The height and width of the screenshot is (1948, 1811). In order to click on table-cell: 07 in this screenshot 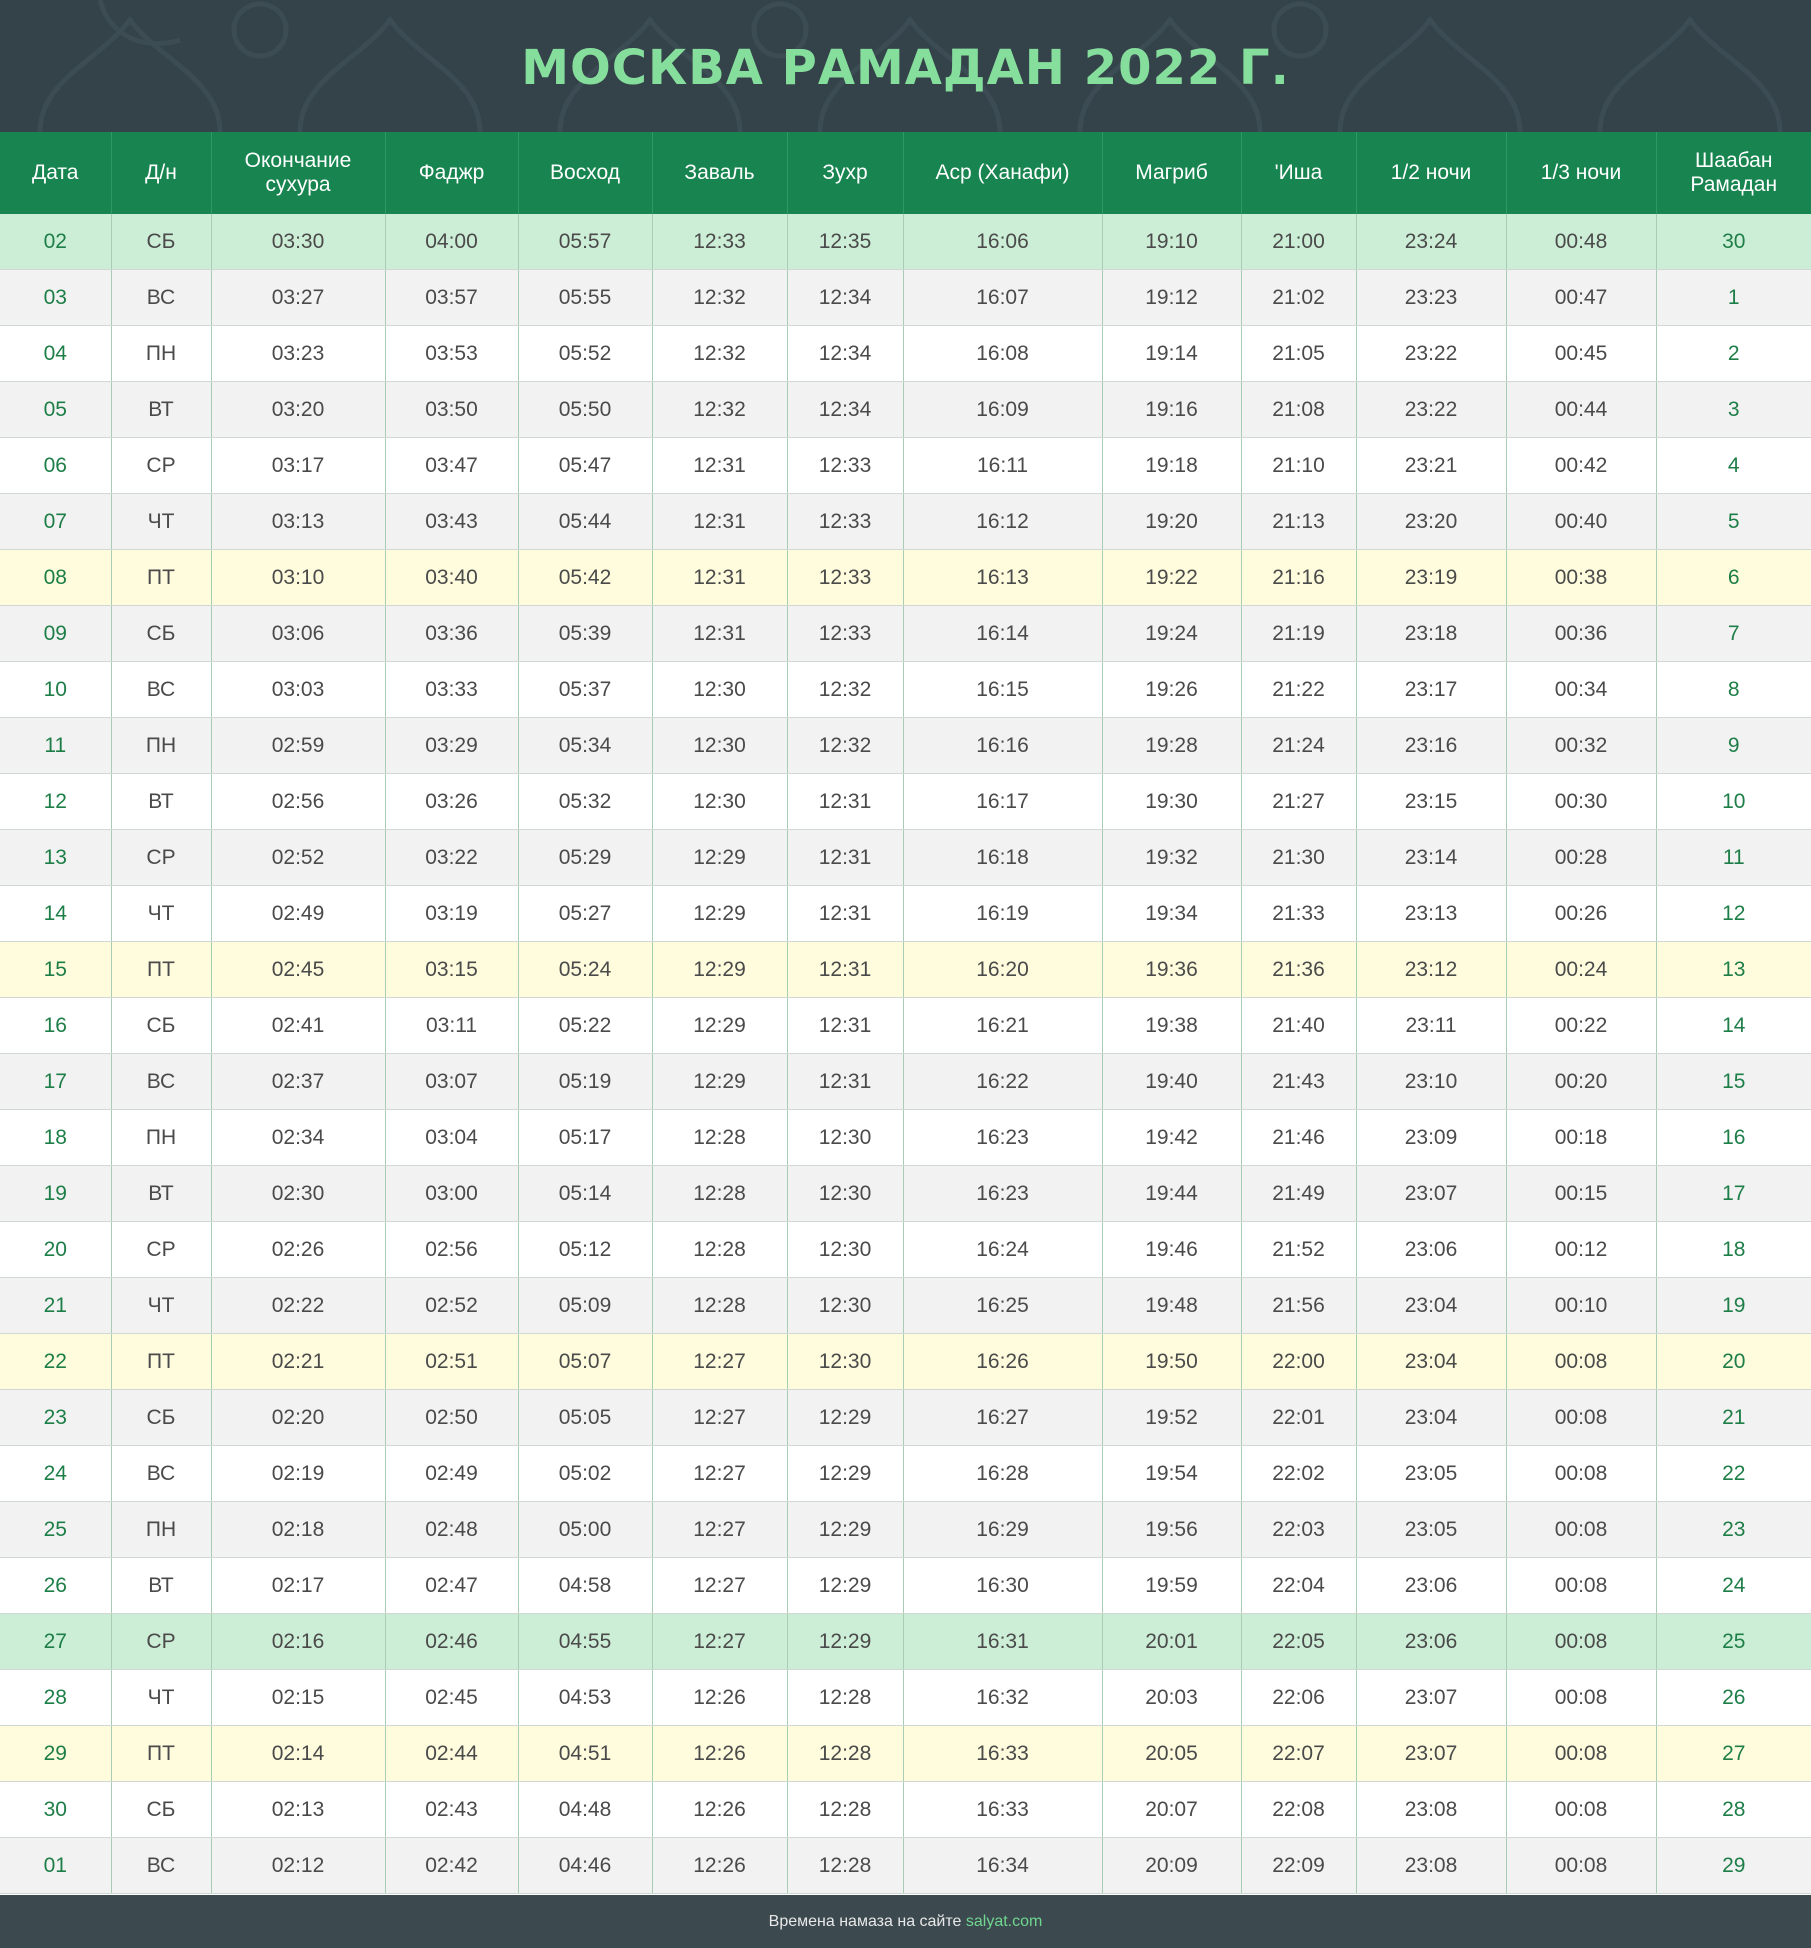, I will do `click(56, 521)`.